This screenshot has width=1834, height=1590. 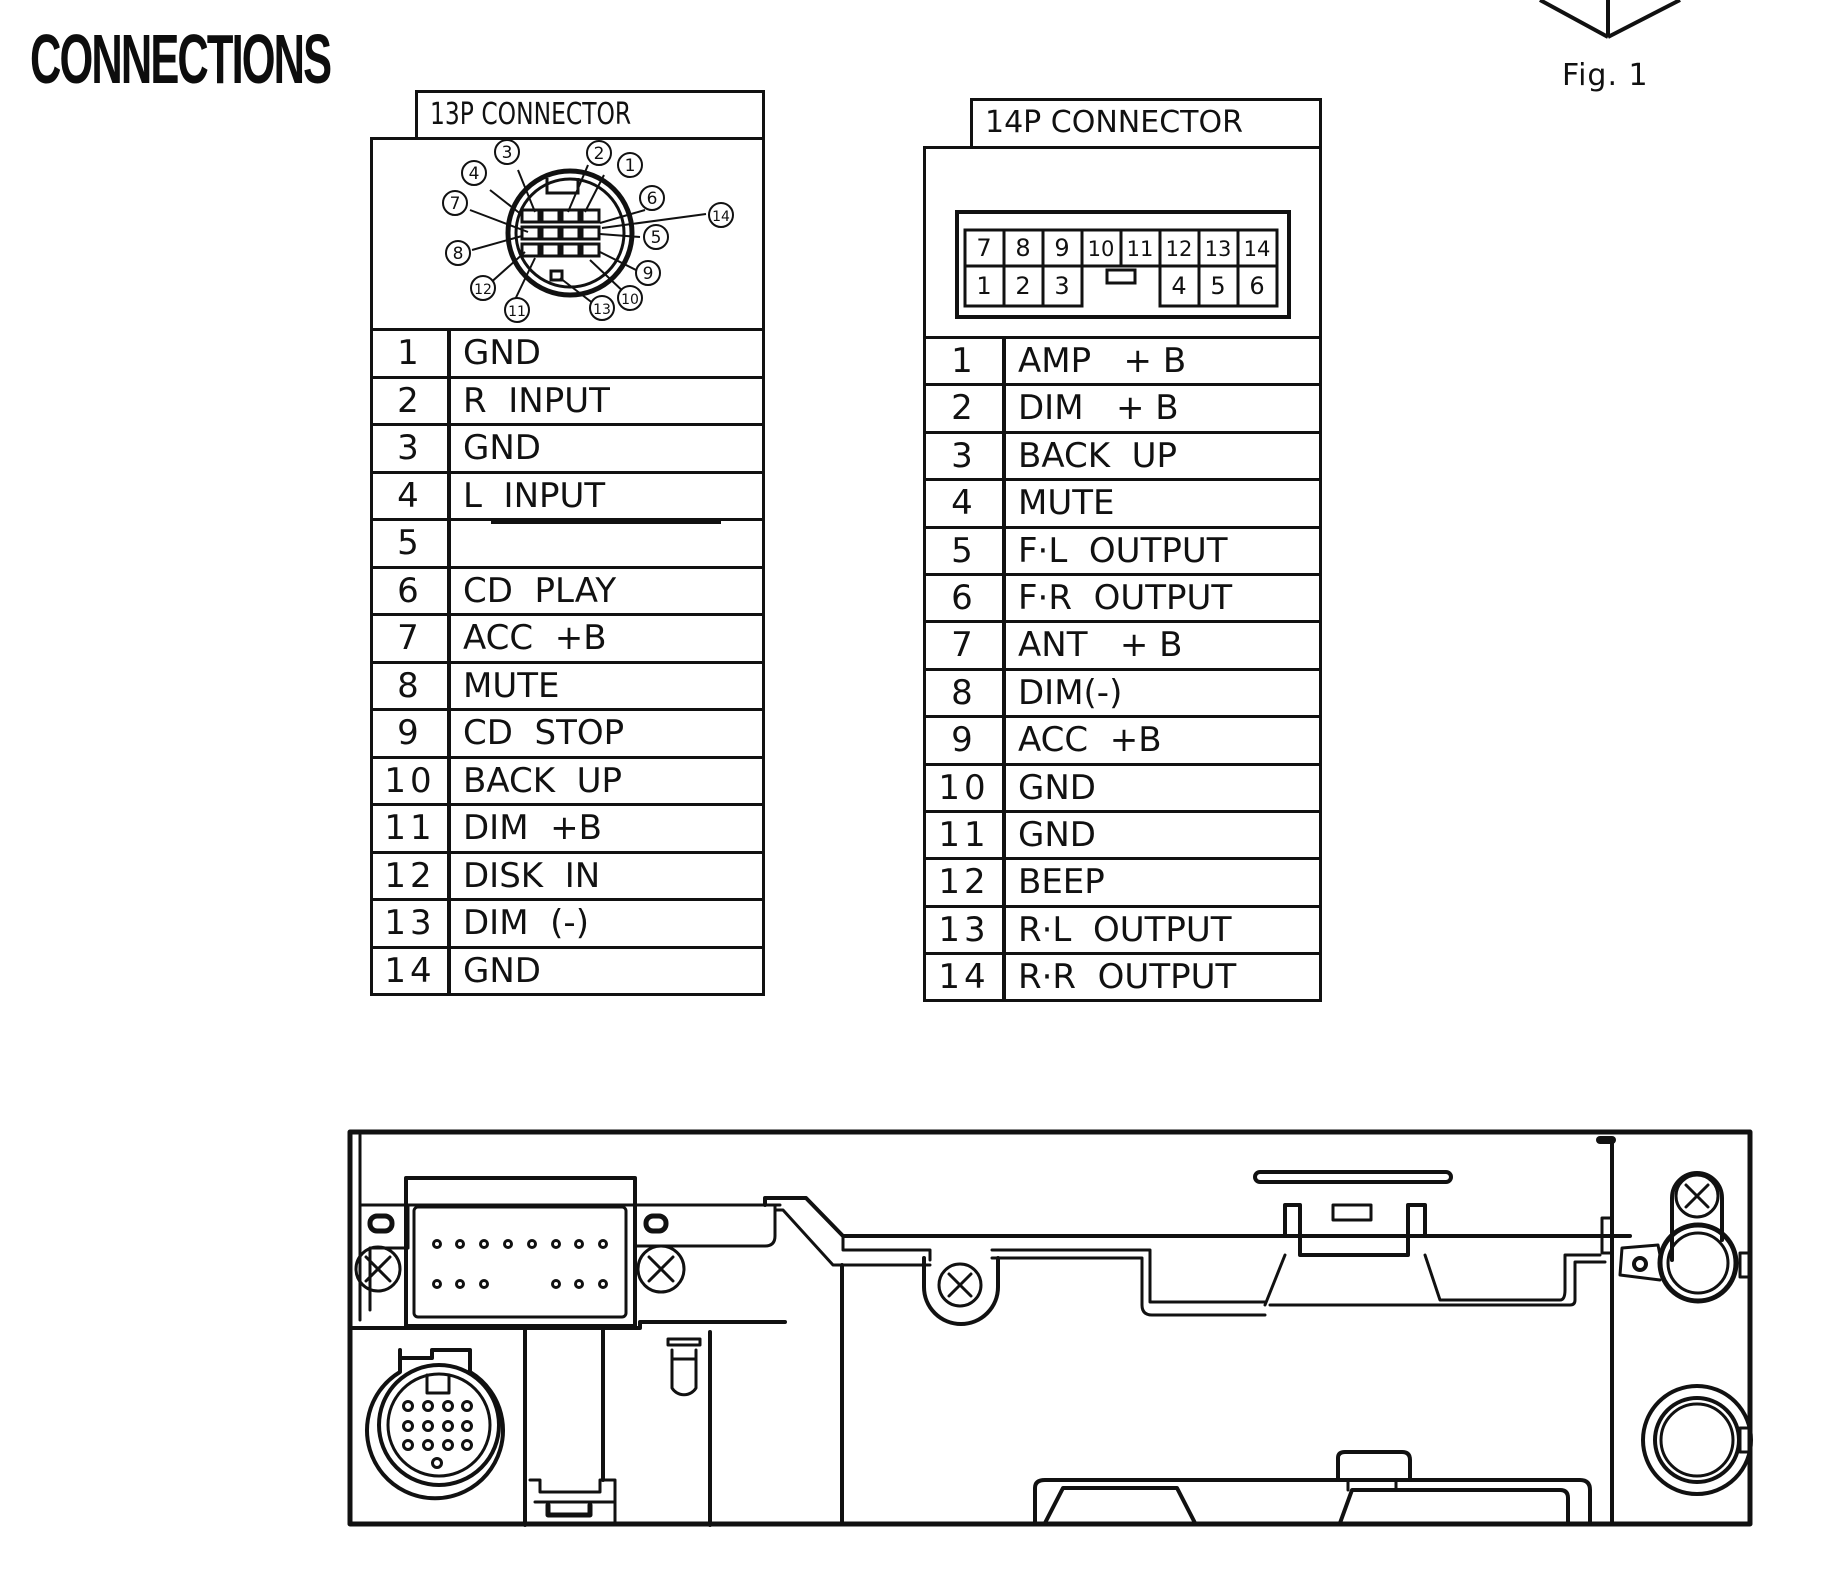 What do you see at coordinates (684, 1372) in the screenshot?
I see `indicator-body` at bounding box center [684, 1372].